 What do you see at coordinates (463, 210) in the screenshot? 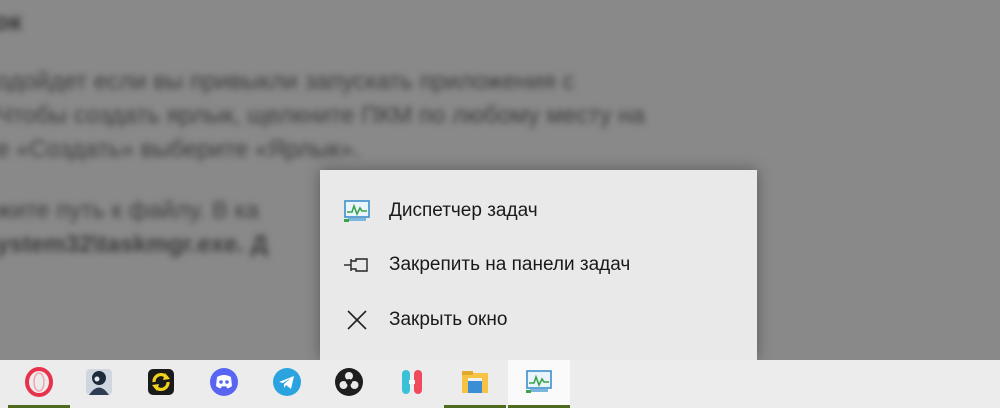
I see `jump-list-label: Диспетчер задач` at bounding box center [463, 210].